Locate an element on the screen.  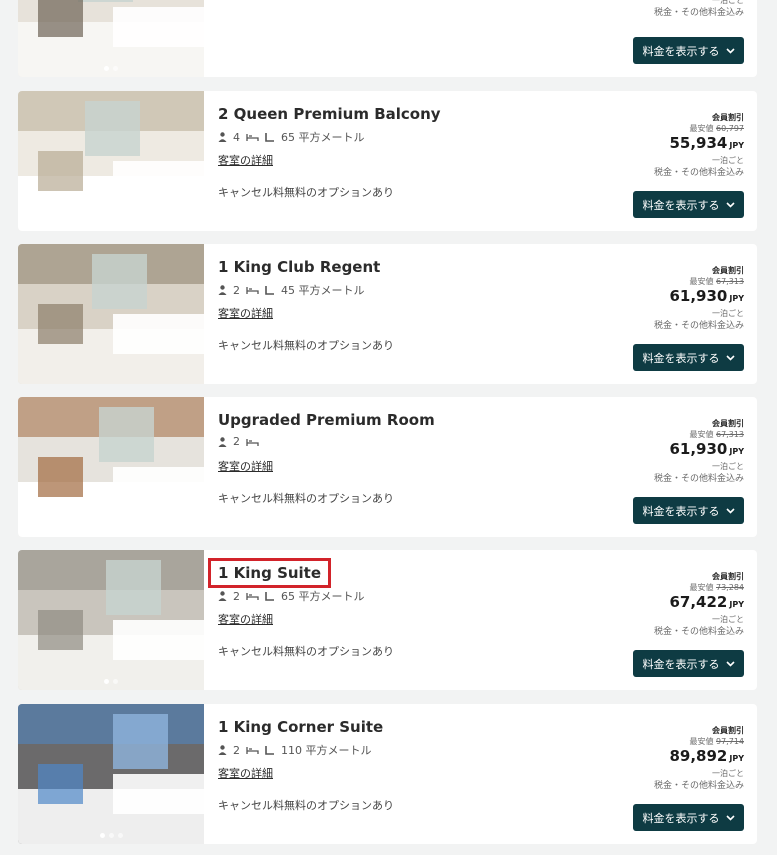
nightly-price: 89,892 JPY is located at coordinates (706, 756).